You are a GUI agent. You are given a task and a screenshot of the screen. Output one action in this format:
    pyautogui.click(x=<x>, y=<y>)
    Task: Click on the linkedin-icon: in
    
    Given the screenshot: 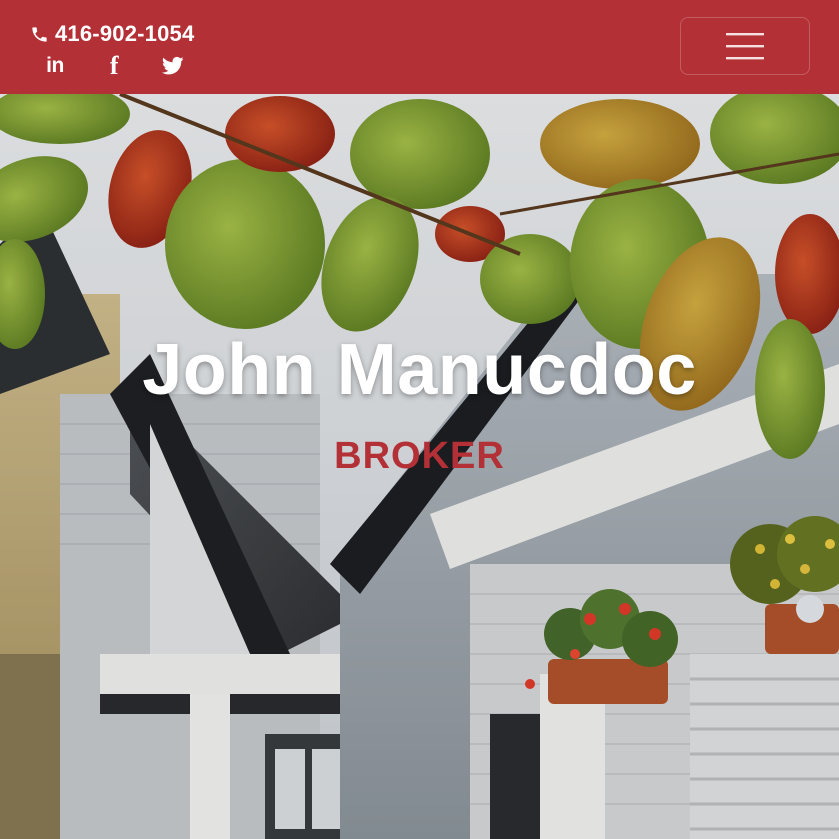 What is the action you would take?
    pyautogui.click(x=55, y=65)
    